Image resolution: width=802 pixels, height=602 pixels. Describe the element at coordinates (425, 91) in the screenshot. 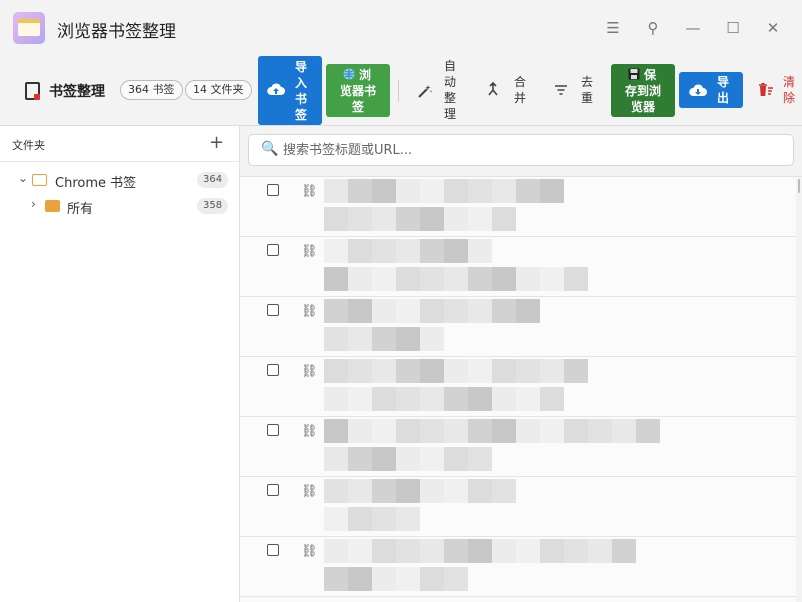

I see `magic-wand-icon` at that location.